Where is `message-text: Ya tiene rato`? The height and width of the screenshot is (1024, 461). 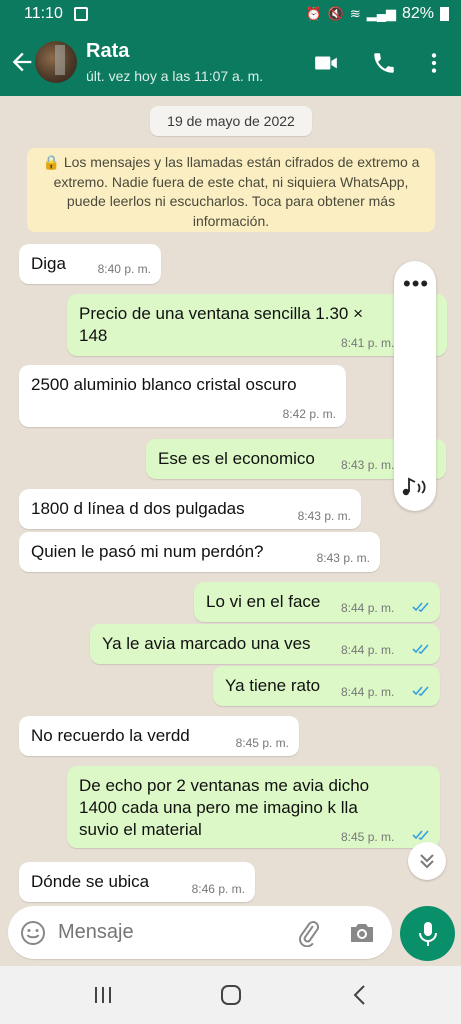 message-text: Ya tiene rato is located at coordinates (273, 685).